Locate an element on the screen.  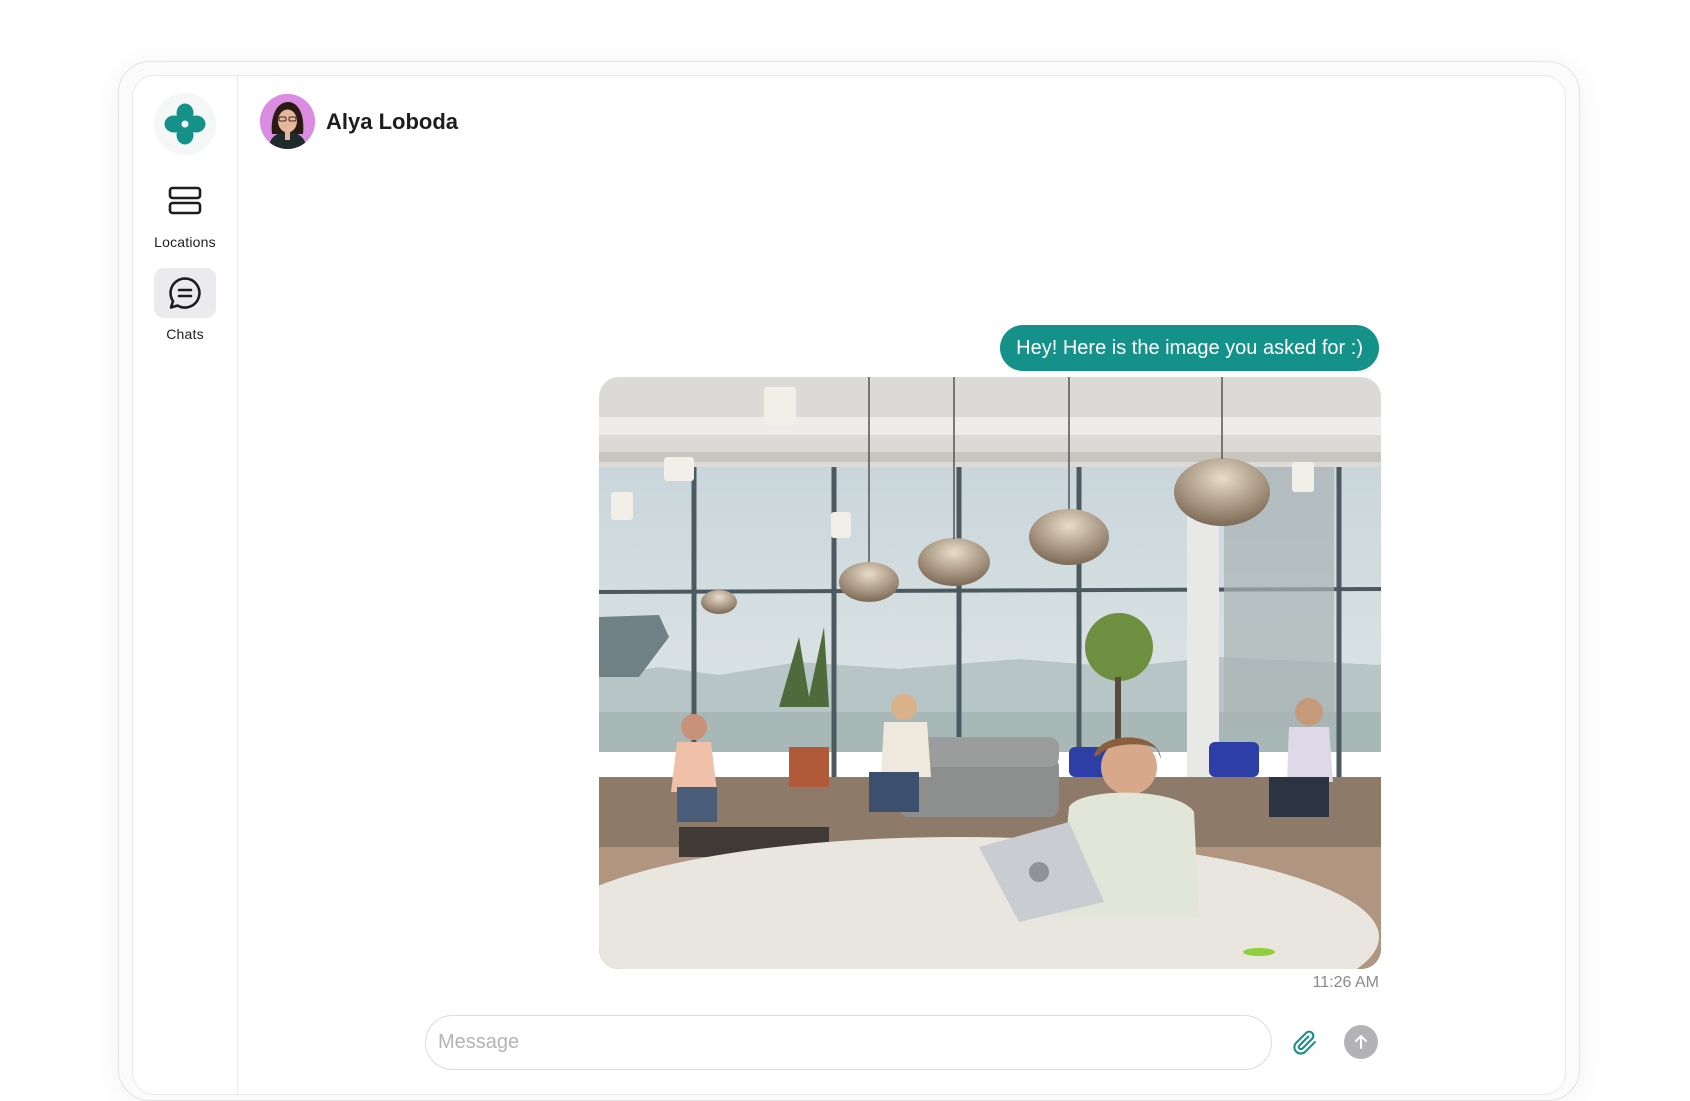
message-bubble: Hey! Here is the image you asked for :) is located at coordinates (1189, 348).